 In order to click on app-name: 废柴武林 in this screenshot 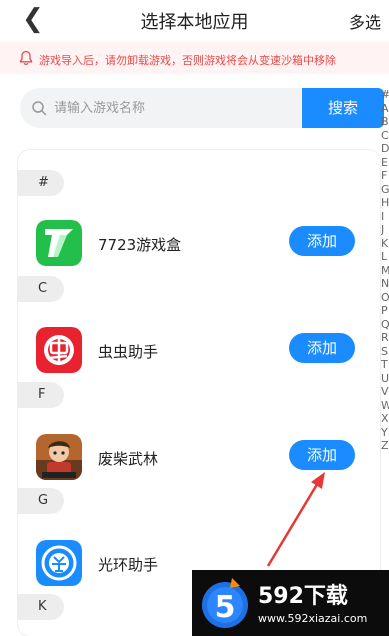, I will do `click(128, 459)`.